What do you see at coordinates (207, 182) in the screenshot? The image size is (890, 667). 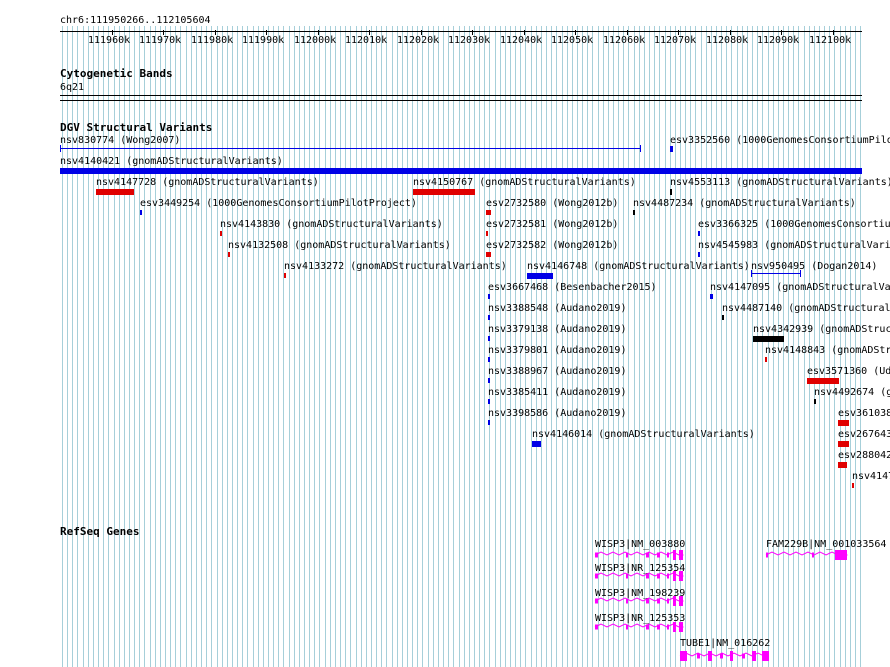 I see `dgv-feature-label: nsv4147728 (gnomADStructuralVariants)` at bounding box center [207, 182].